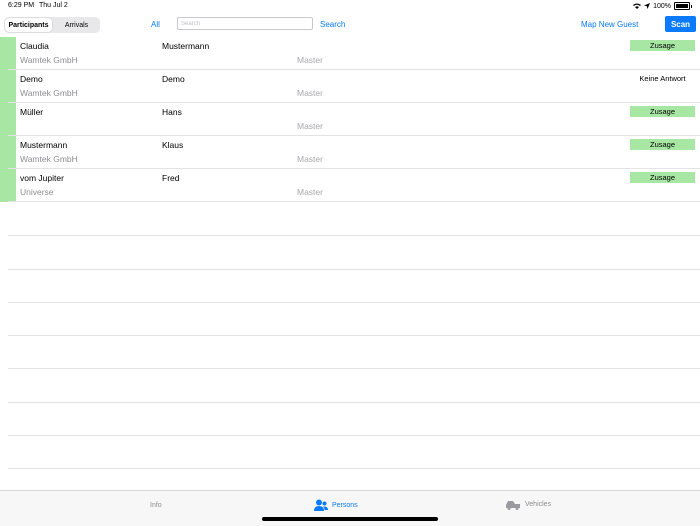 Image resolution: width=700 pixels, height=526 pixels. I want to click on list-item: vom Jupiter Fred Universe Master Zusage, so click(350, 185).